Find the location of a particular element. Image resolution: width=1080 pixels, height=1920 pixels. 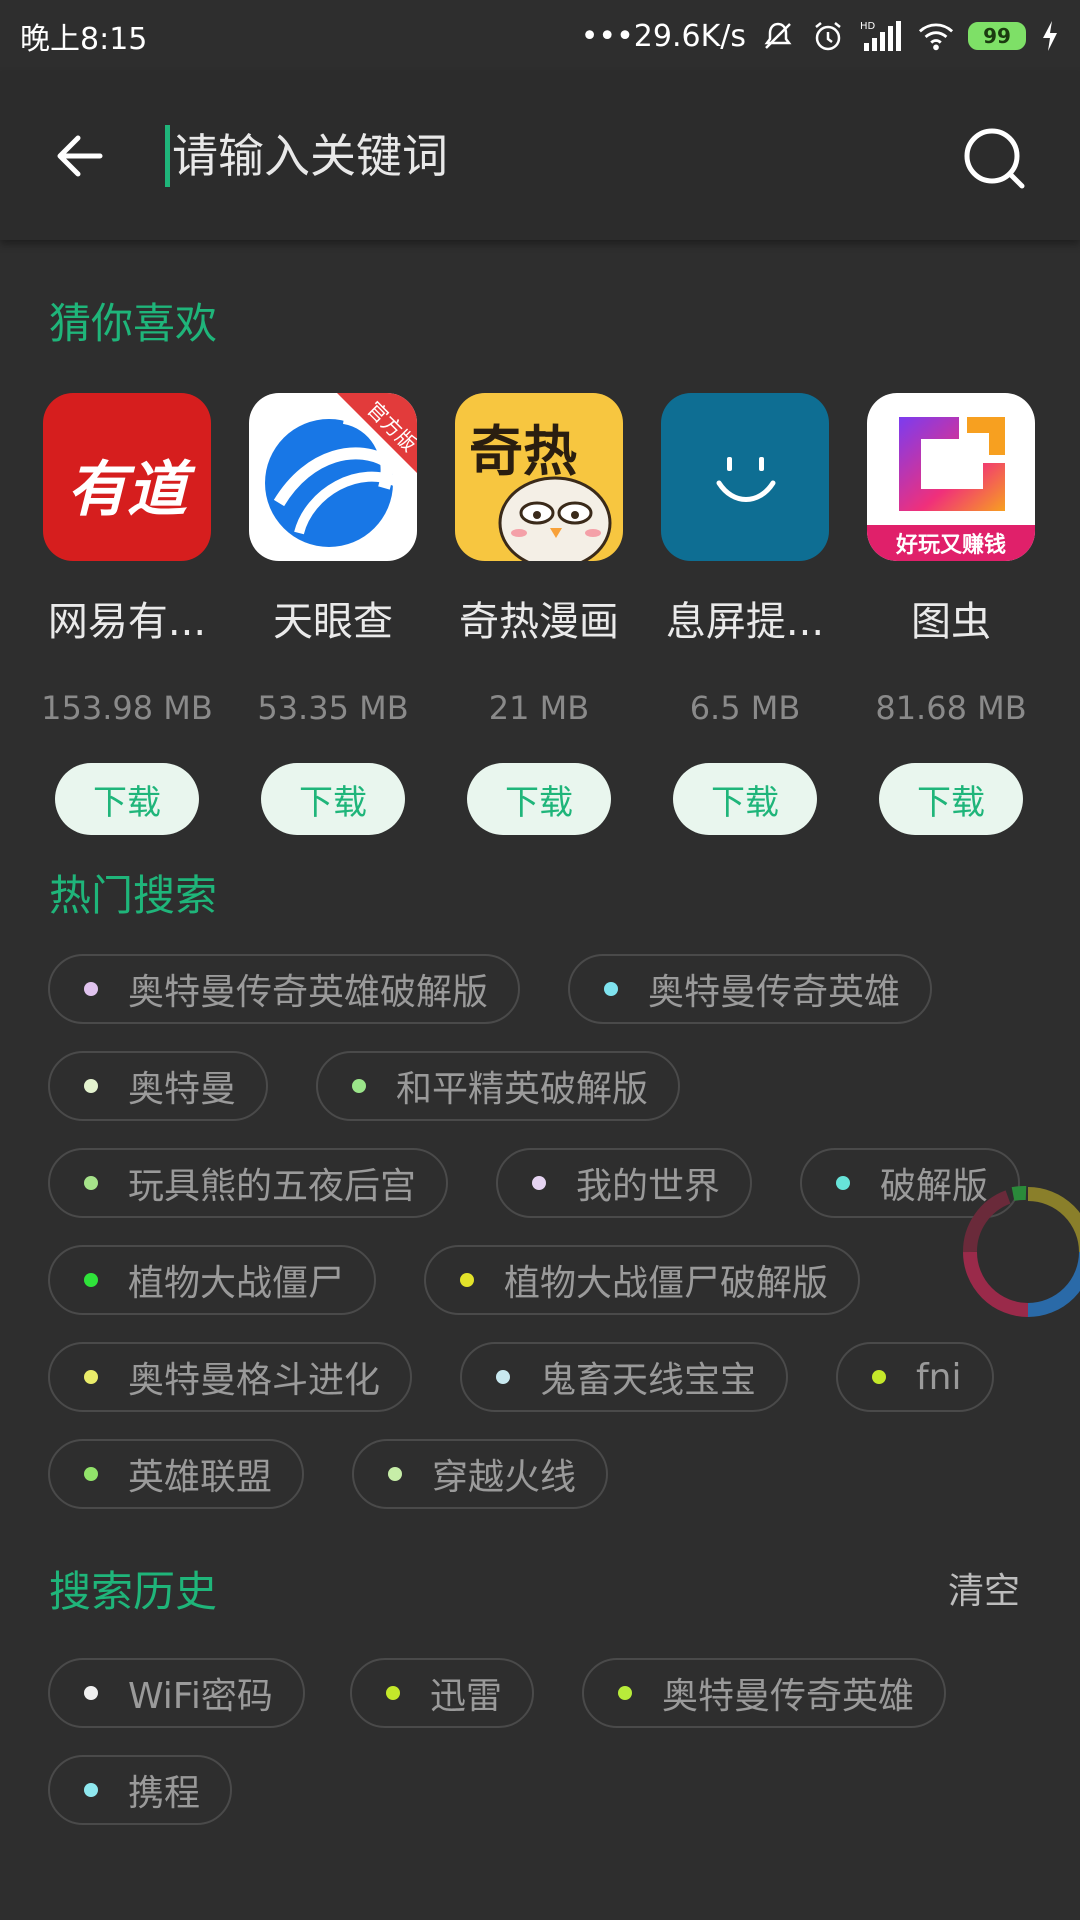

tianyancha-icon: 官方版 is located at coordinates (333, 477).